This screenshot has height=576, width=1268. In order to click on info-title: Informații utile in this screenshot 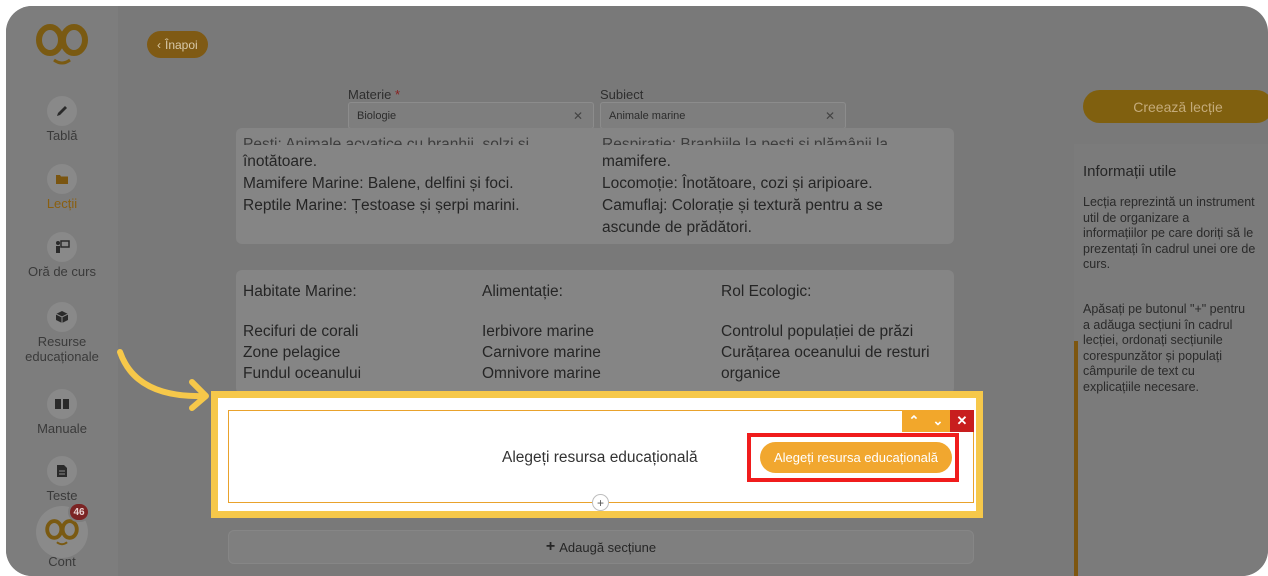, I will do `click(1130, 171)`.